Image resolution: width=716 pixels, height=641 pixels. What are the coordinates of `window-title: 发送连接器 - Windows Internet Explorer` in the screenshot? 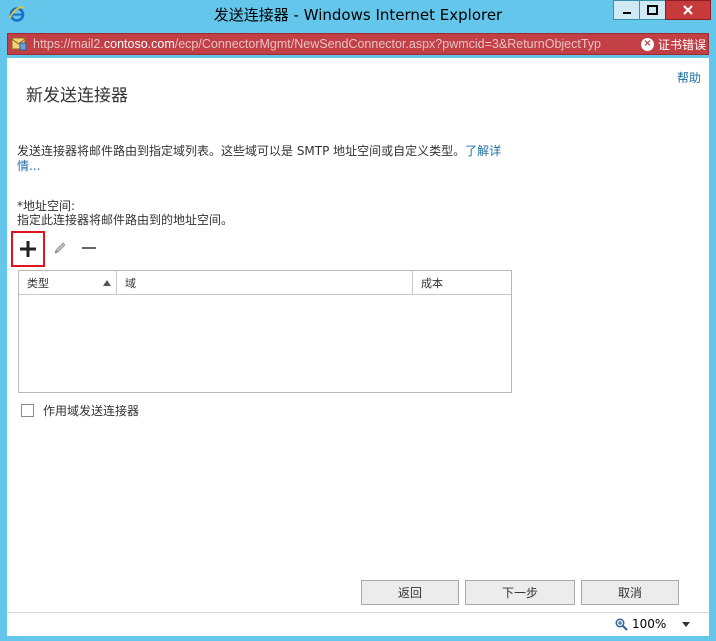 It's located at (358, 15).